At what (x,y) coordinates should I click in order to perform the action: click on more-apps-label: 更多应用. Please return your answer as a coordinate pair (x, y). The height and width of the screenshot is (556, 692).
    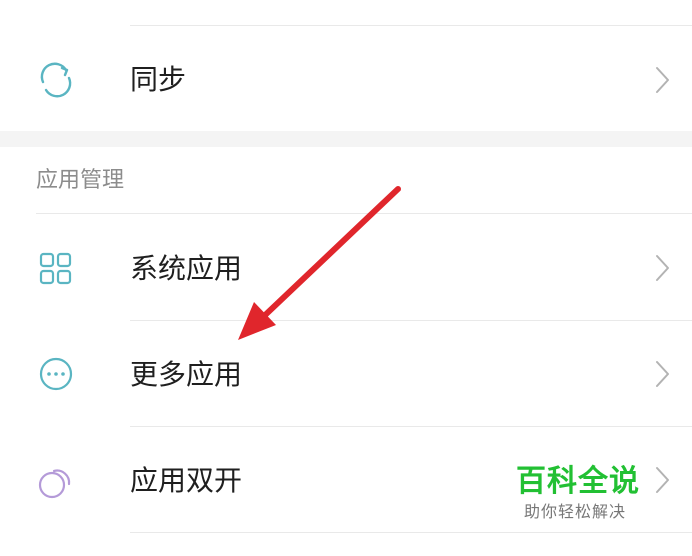
    Looking at the image, I should click on (186, 374).